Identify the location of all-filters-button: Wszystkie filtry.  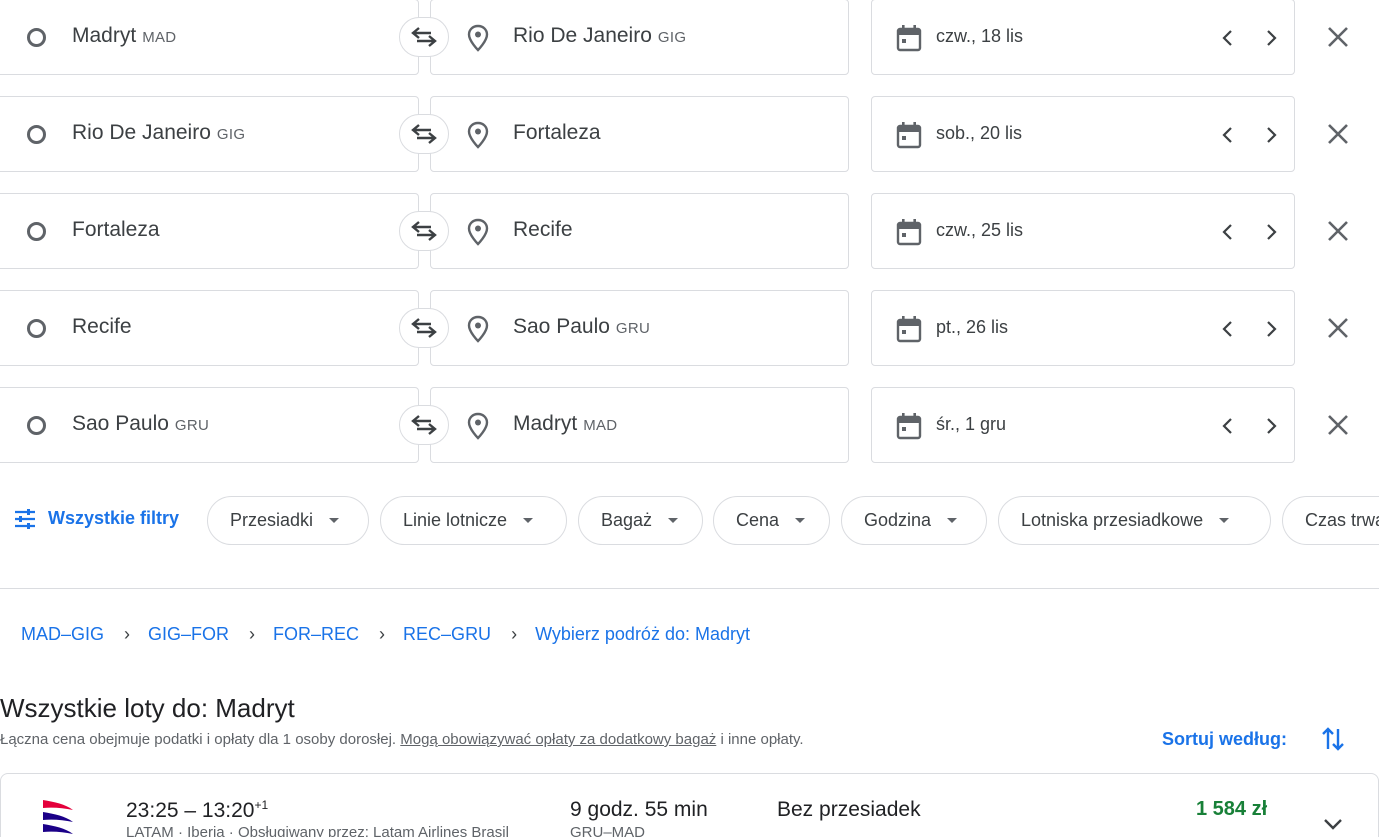
(96, 518).